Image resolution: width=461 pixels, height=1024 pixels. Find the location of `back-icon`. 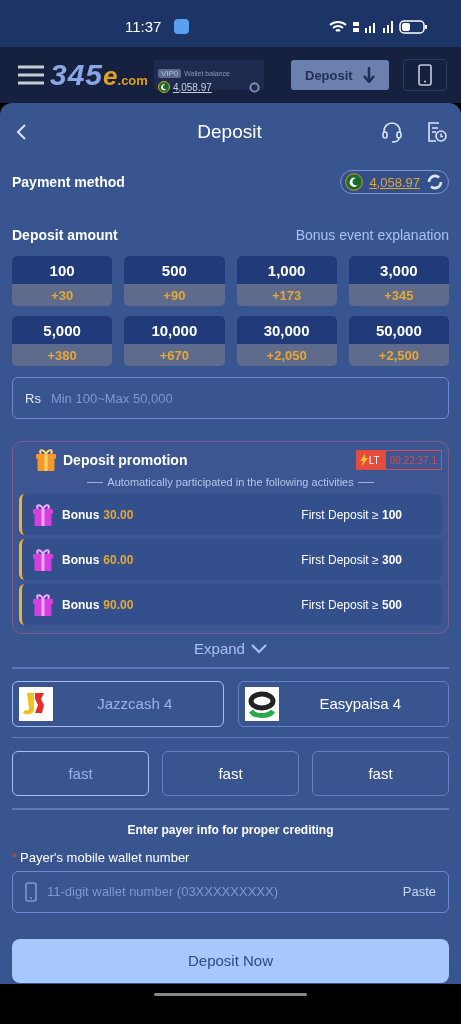

back-icon is located at coordinates (22, 132).